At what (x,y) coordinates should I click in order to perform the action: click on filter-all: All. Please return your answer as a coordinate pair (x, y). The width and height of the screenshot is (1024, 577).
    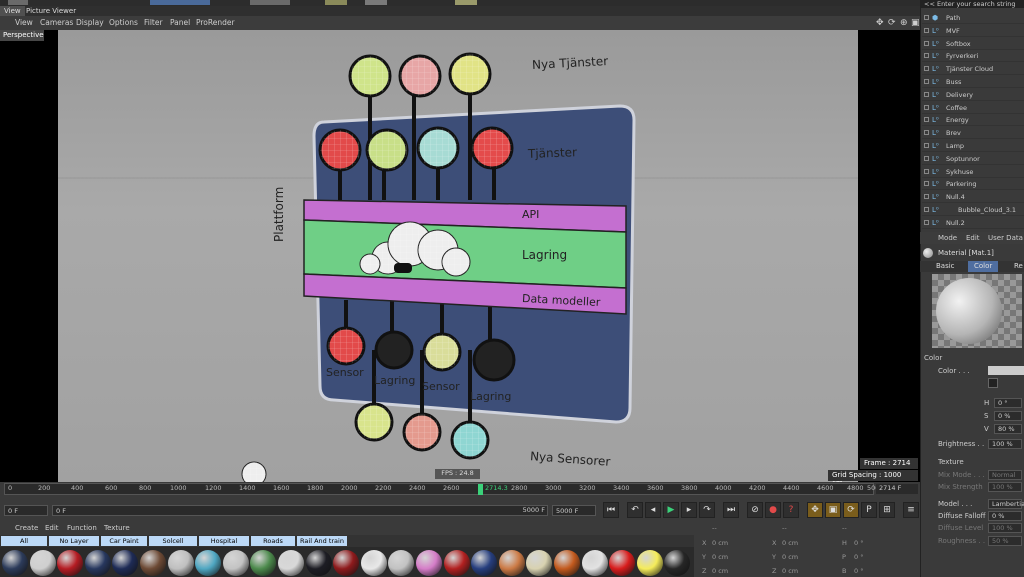
    Looking at the image, I should click on (24, 541).